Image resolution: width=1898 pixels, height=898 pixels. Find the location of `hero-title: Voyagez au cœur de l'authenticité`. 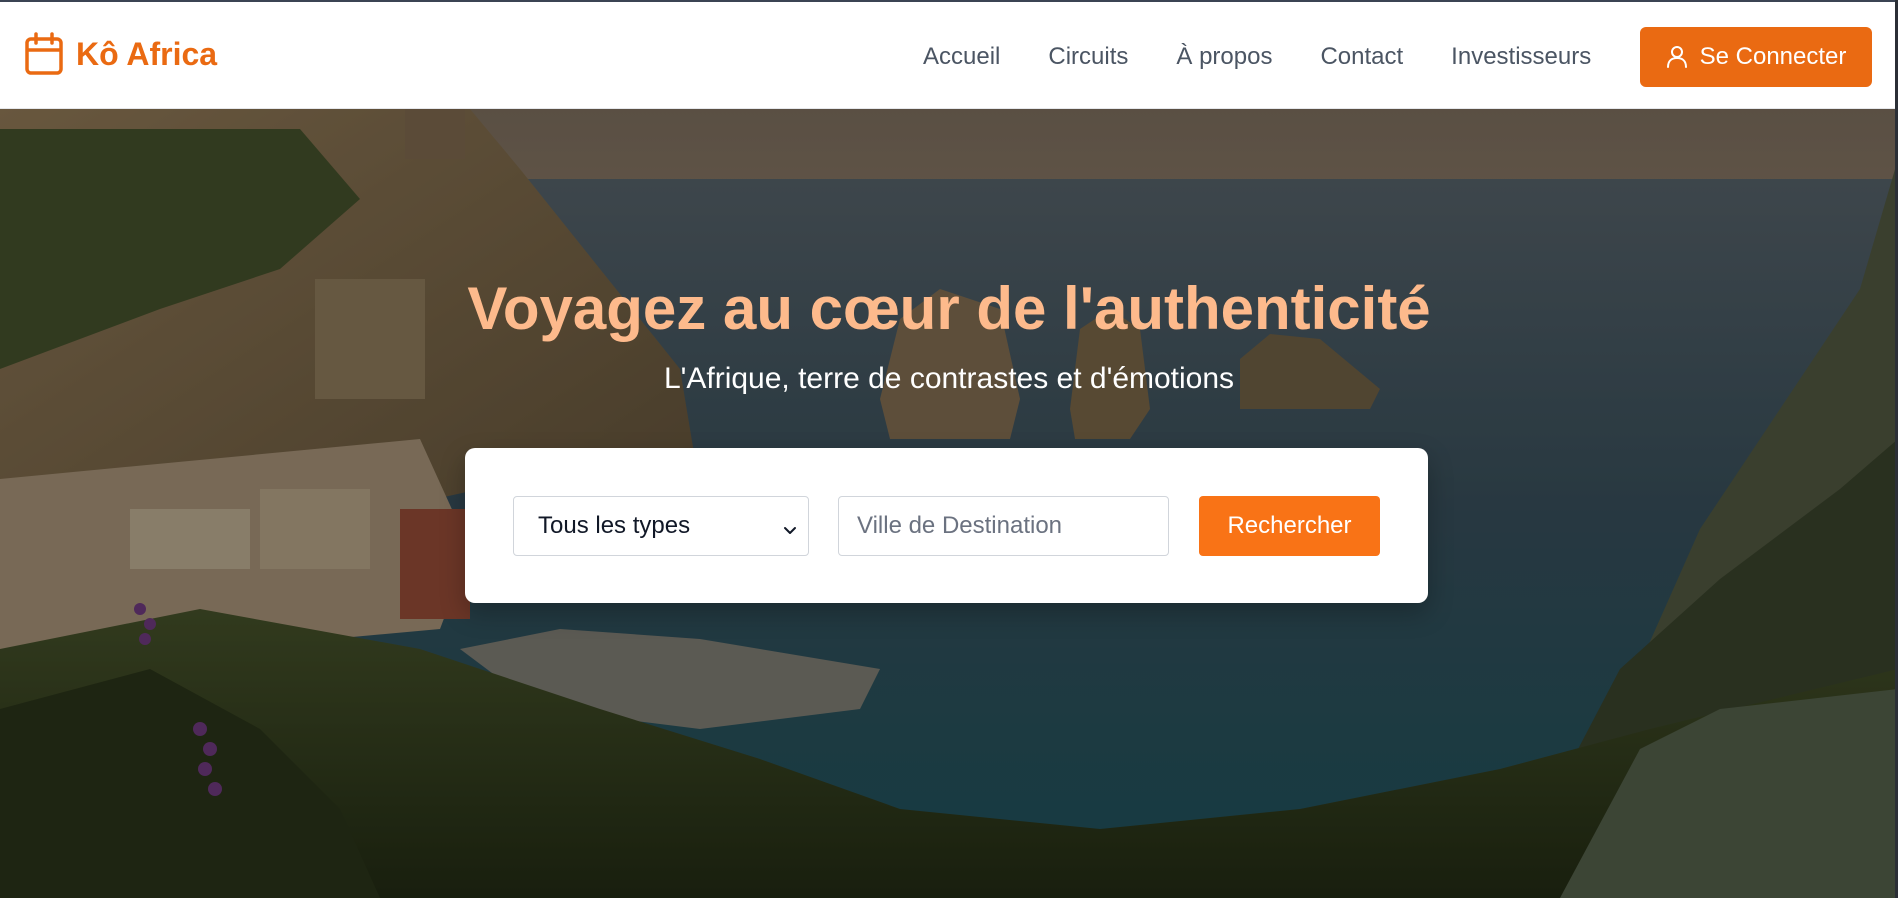

hero-title: Voyagez au cœur de l'authenticité is located at coordinates (949, 308).